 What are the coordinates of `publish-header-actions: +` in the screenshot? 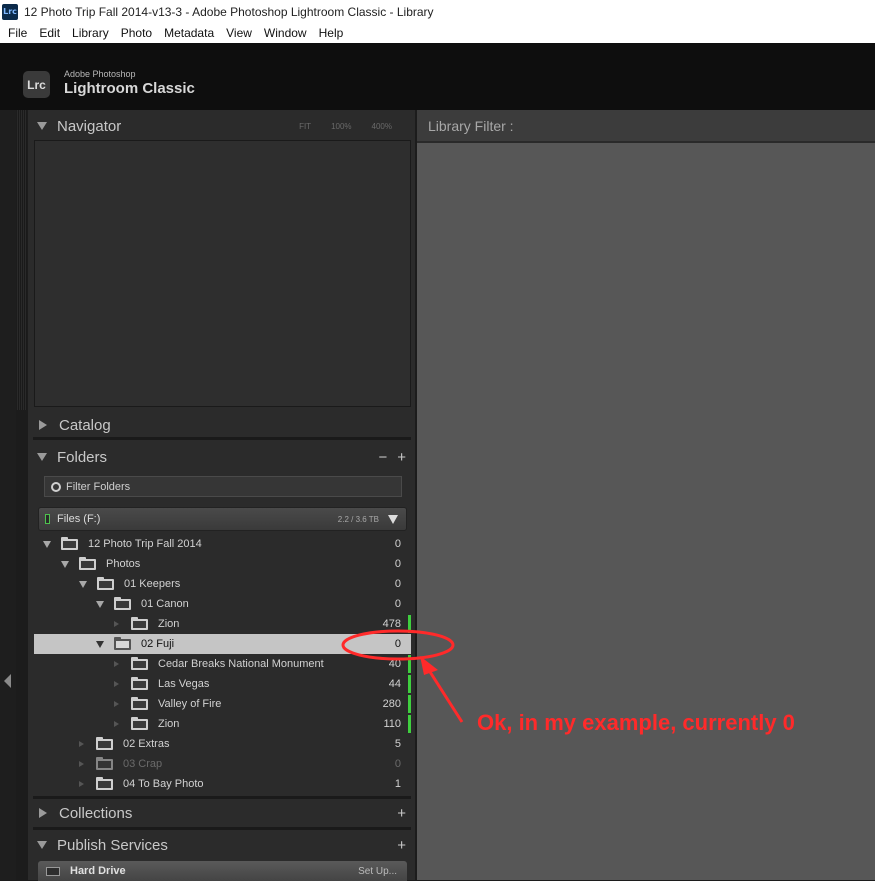 It's located at (401, 845).